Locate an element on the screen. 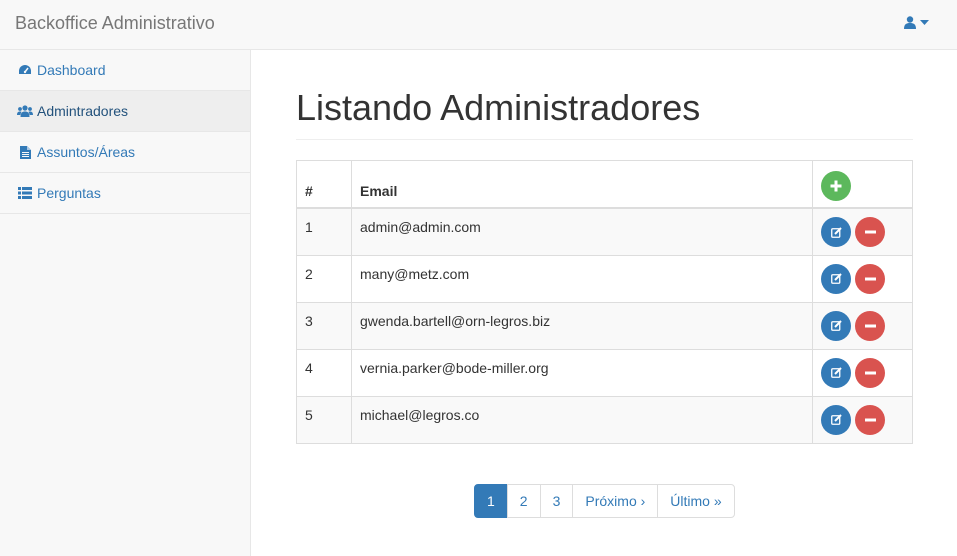 The height and width of the screenshot is (556, 957). sidebar-item-assuntos: Assuntos/Áreas is located at coordinates (125, 152).